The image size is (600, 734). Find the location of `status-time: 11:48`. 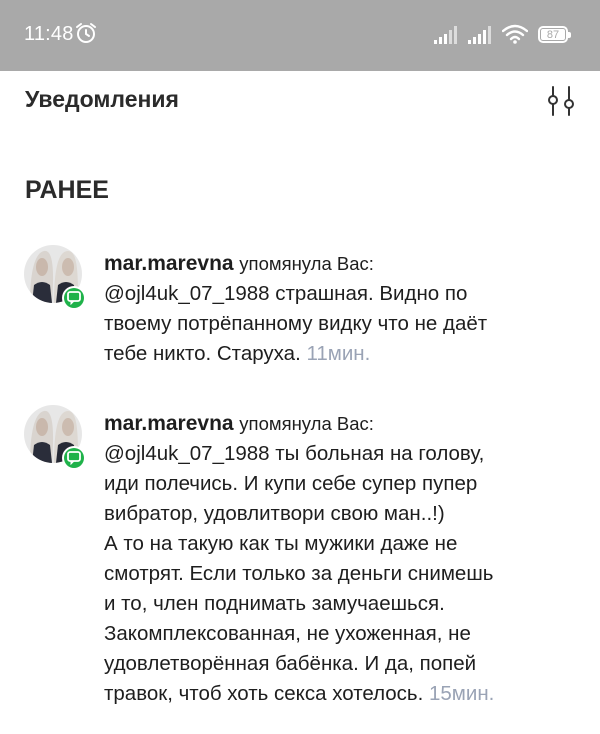

status-time: 11:48 is located at coordinates (49, 34).